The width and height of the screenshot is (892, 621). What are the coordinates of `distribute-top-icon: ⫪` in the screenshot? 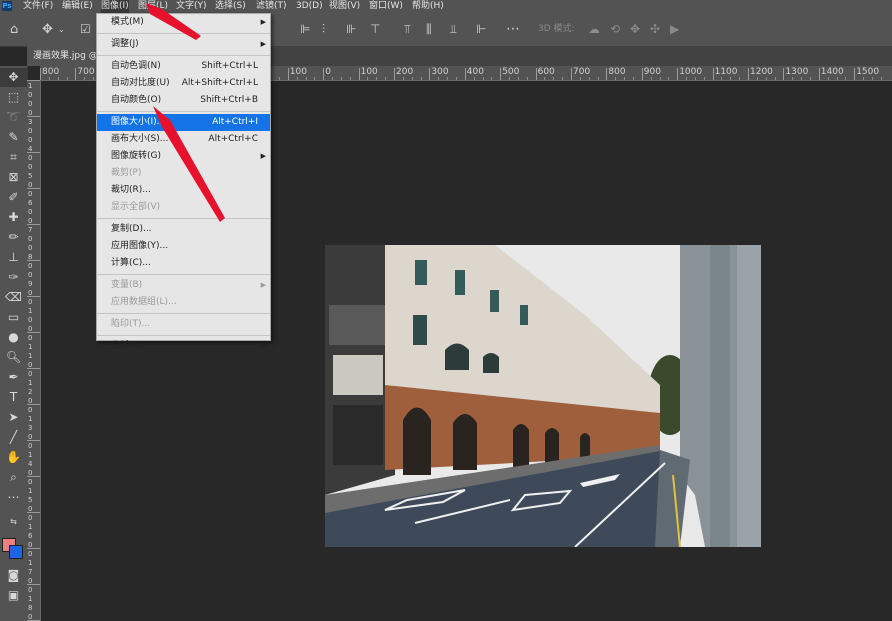 It's located at (407, 29).